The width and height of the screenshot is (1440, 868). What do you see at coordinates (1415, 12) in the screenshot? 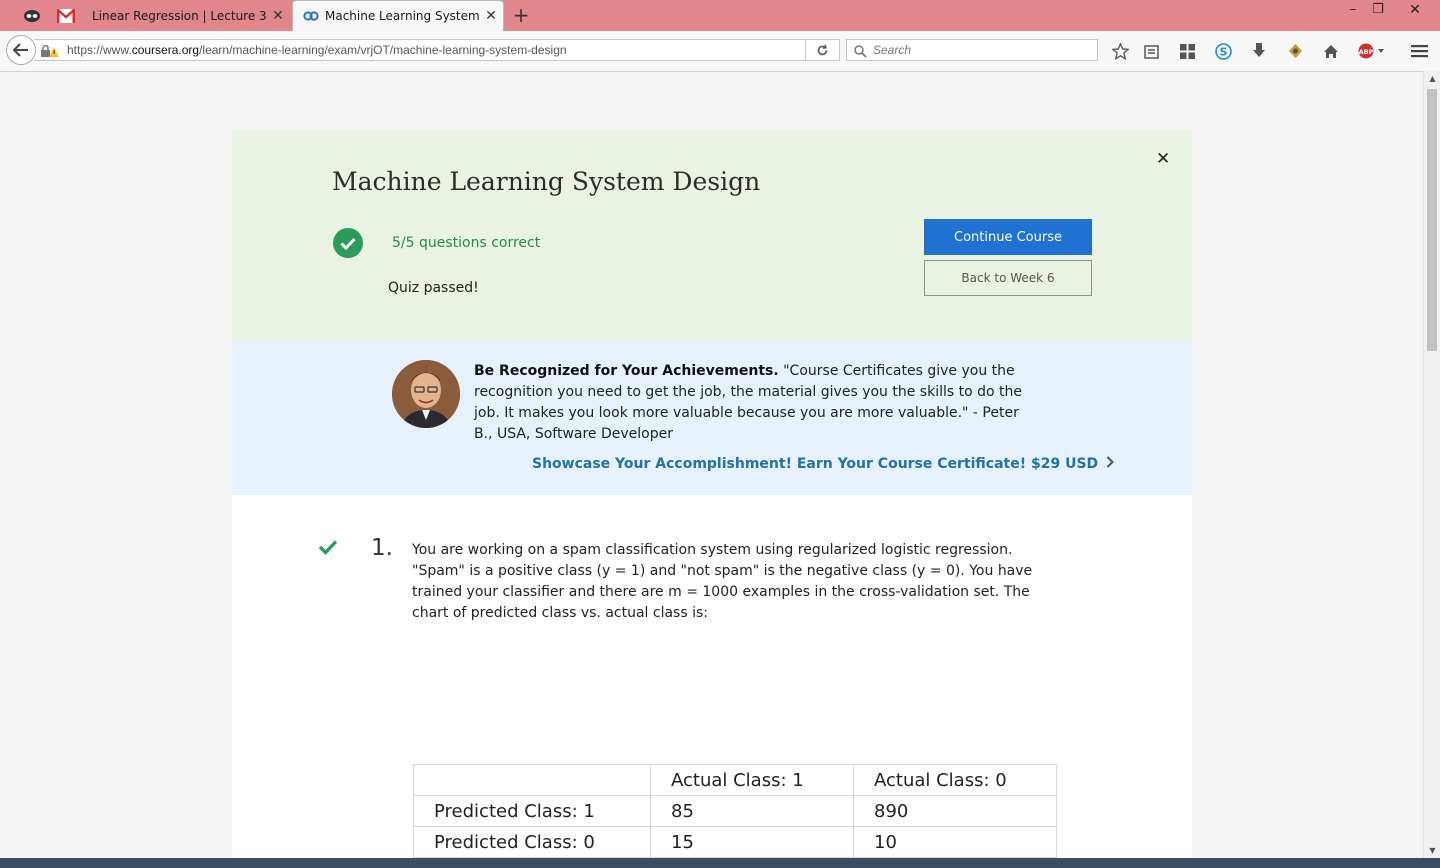
I see `window-close-icon: ✕` at bounding box center [1415, 12].